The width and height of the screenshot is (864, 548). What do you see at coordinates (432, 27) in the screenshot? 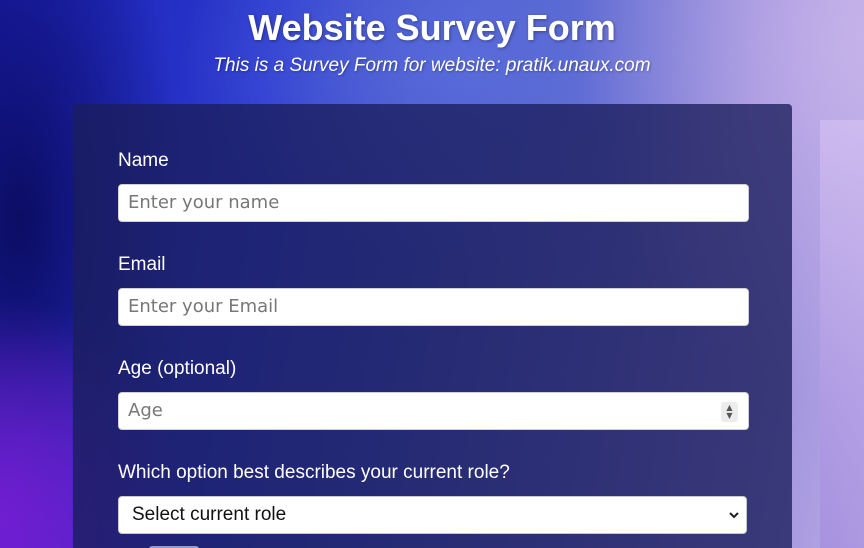
I see `page-title: Website Survey Form` at bounding box center [432, 27].